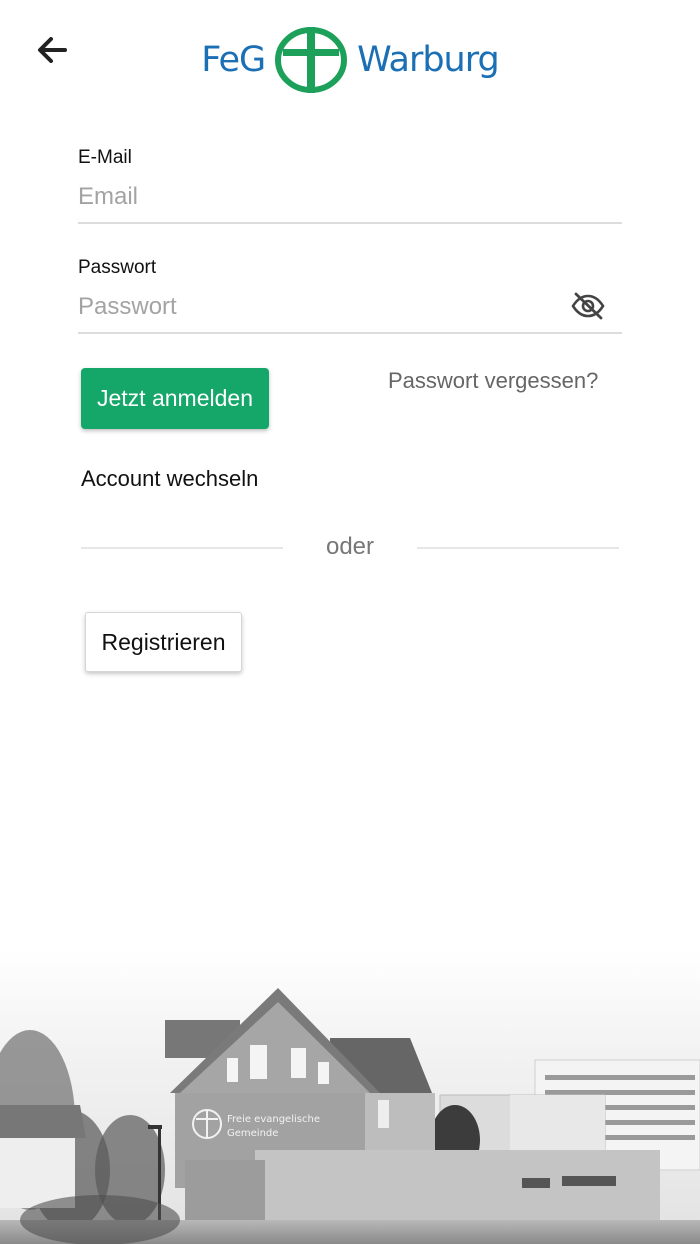 Image resolution: width=700 pixels, height=1244 pixels. What do you see at coordinates (350, 60) in the screenshot?
I see `app-logo: FeG Warburg` at bounding box center [350, 60].